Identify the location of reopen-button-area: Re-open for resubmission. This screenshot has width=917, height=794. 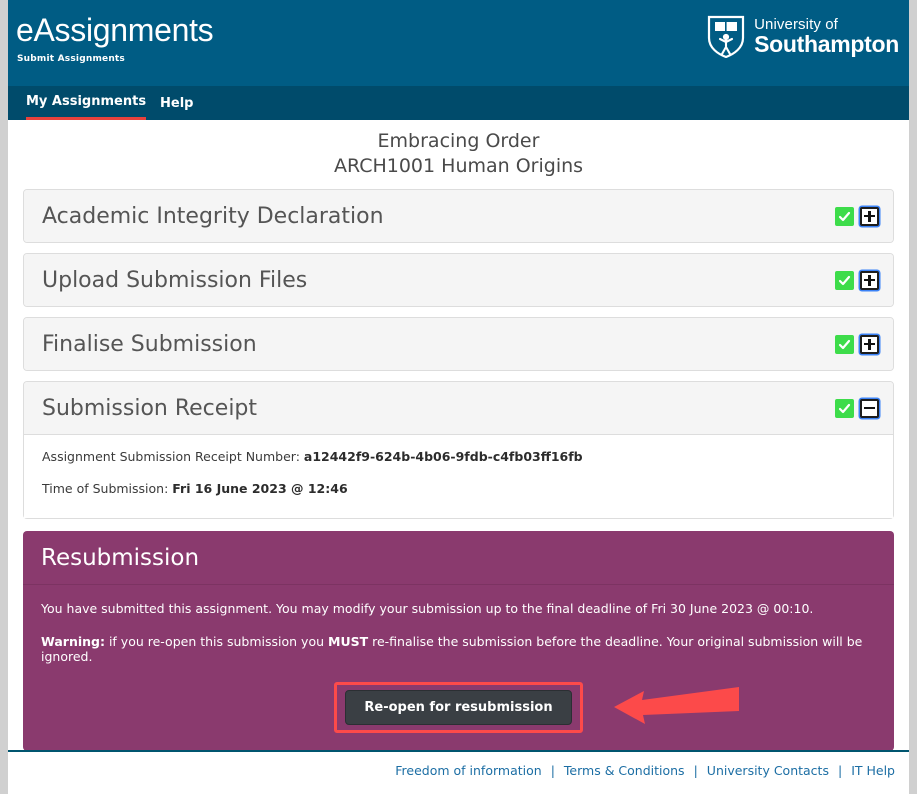
(458, 707).